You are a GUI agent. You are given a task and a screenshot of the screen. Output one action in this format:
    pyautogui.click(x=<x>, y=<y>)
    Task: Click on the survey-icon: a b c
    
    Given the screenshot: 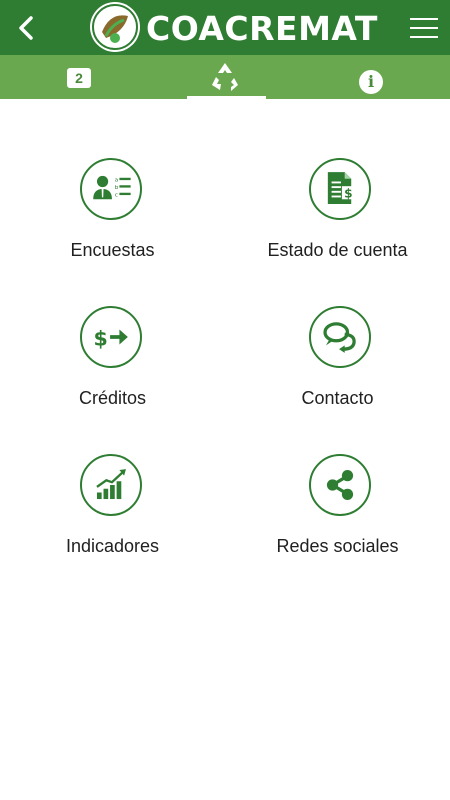 What is the action you would take?
    pyautogui.click(x=111, y=189)
    